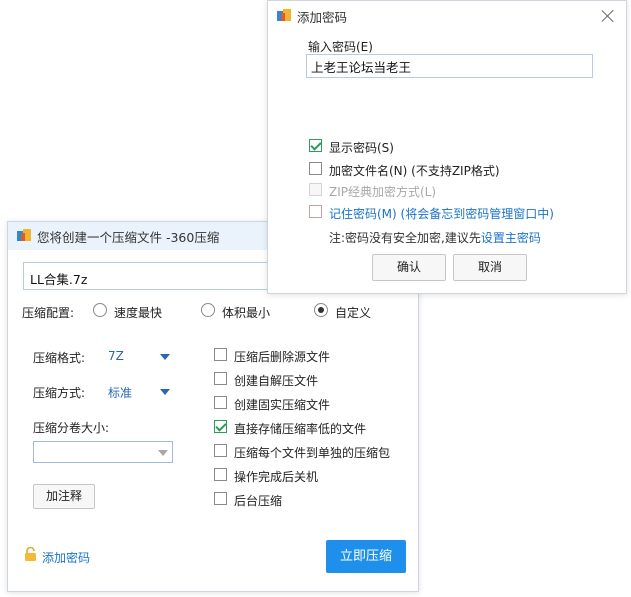  I want to click on compress-dialog-title: 您将创建一个压缩文件 -360压缩, so click(128, 237).